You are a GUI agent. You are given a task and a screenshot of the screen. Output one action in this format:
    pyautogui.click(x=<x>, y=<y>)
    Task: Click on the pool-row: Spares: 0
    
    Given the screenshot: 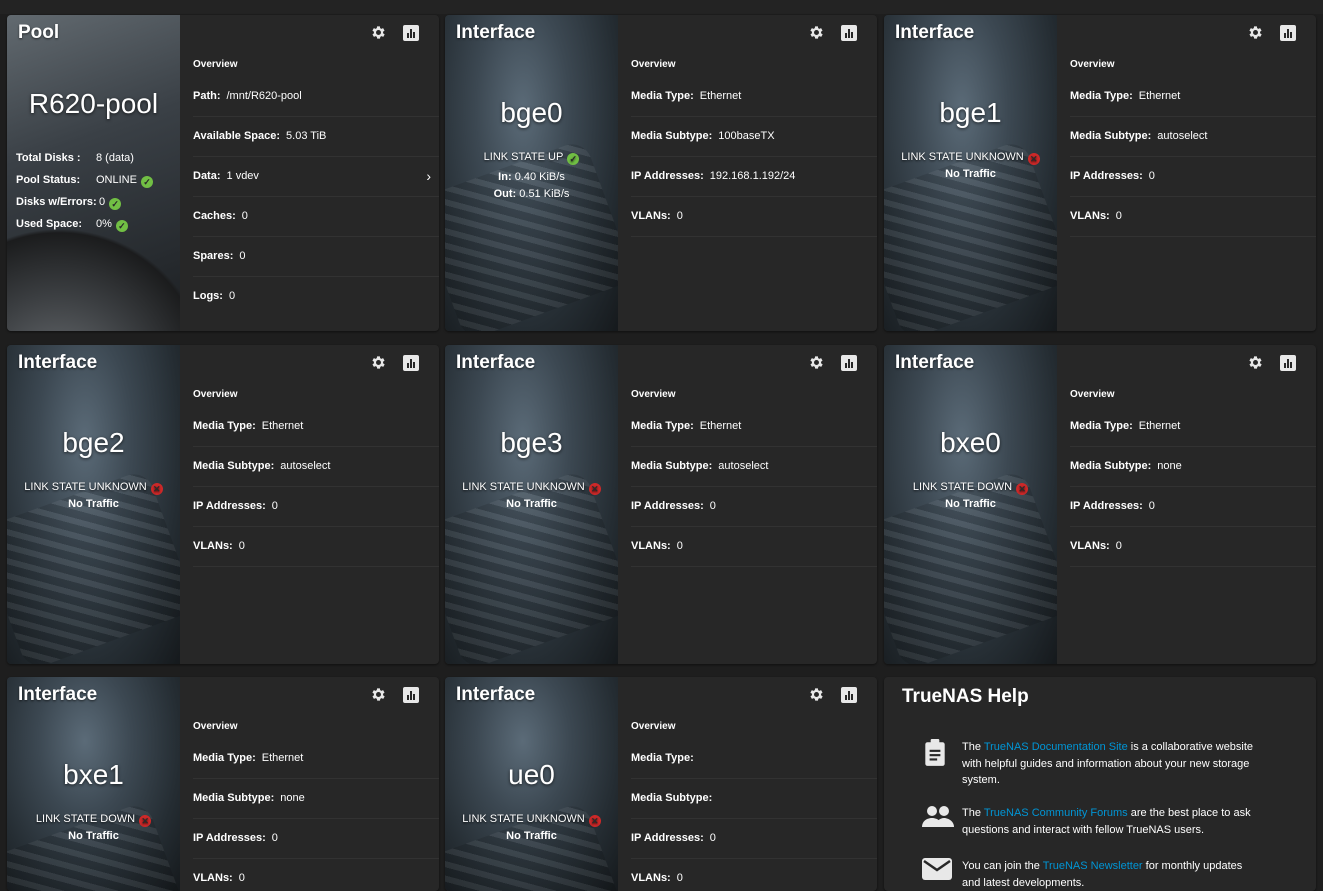 What is the action you would take?
    pyautogui.click(x=316, y=257)
    